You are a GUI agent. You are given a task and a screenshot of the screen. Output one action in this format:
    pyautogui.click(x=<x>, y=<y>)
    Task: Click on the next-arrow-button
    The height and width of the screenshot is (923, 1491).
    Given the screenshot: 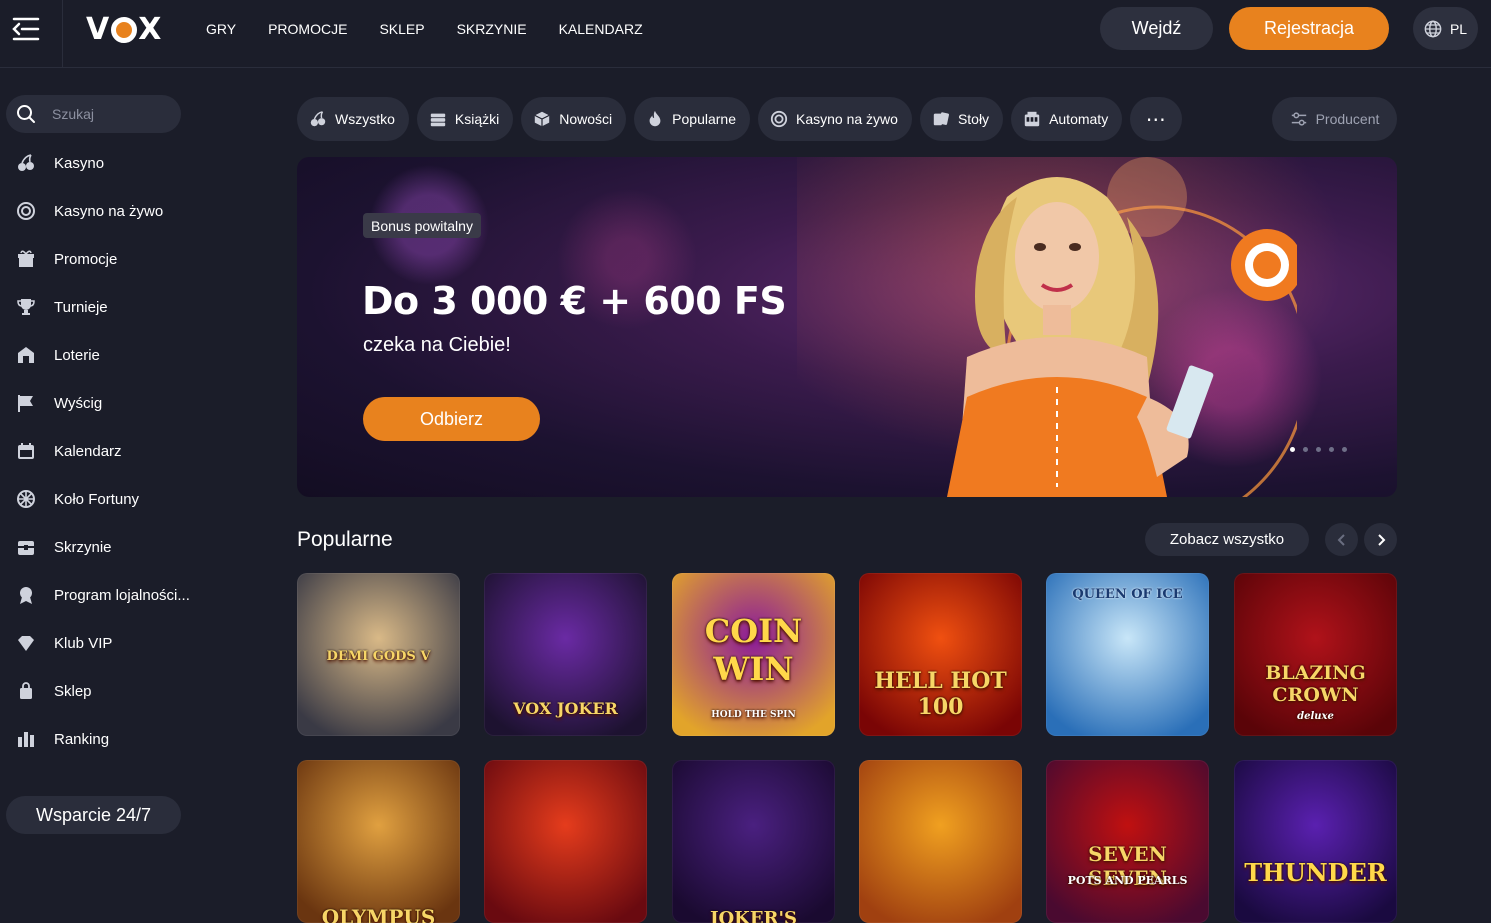 What is the action you would take?
    pyautogui.click(x=1380, y=539)
    